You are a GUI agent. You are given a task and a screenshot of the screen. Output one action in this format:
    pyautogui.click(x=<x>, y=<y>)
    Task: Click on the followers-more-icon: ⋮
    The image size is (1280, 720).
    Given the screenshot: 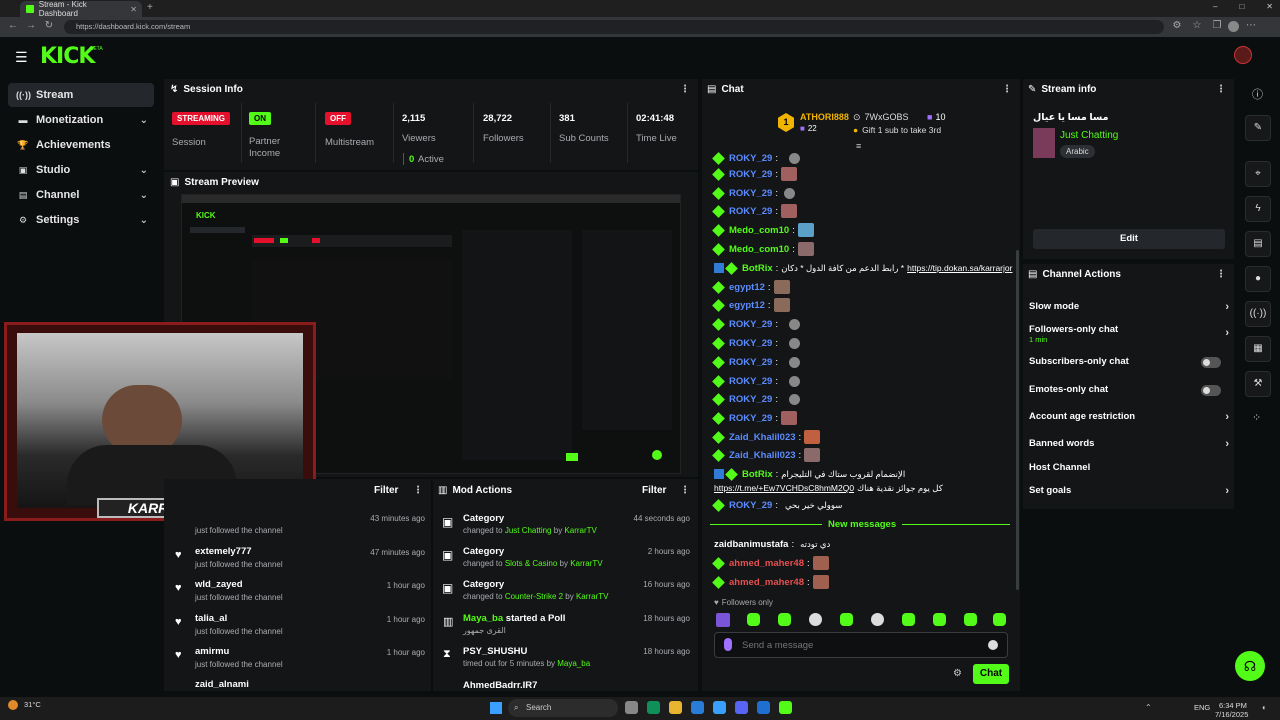 What is the action you would take?
    pyautogui.click(x=418, y=490)
    